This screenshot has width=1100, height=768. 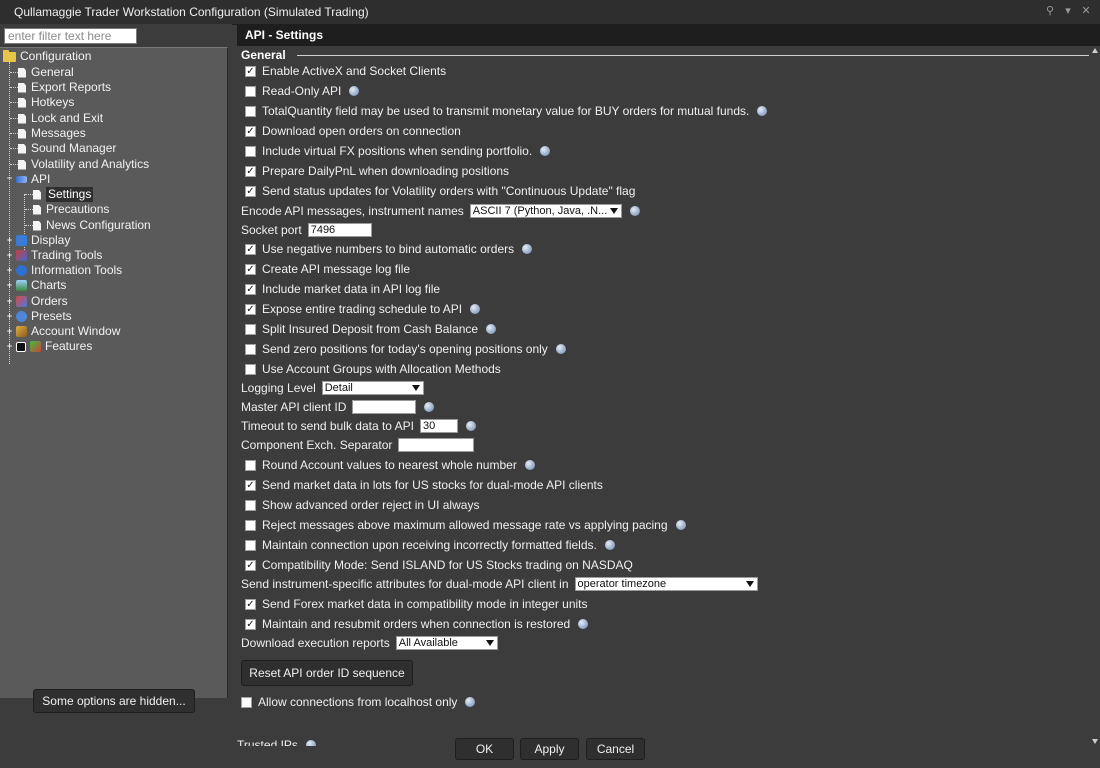 What do you see at coordinates (44, 316) in the screenshot?
I see `tree-item-presets: Presets` at bounding box center [44, 316].